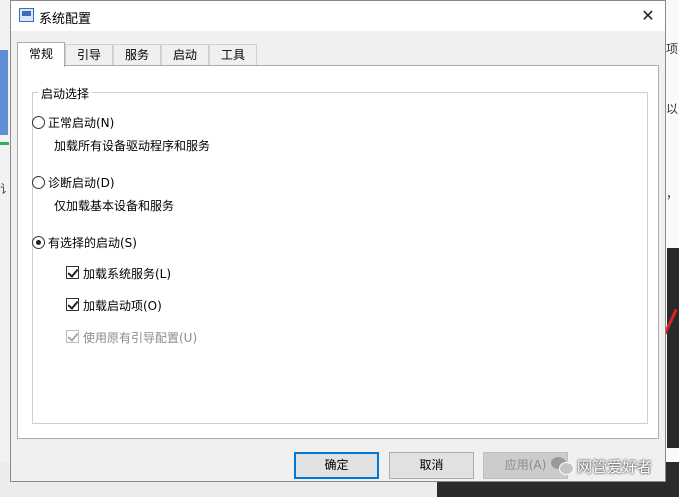 The width and height of the screenshot is (679, 497). What do you see at coordinates (233, 54) in the screenshot?
I see `tab-tools: 工具` at bounding box center [233, 54].